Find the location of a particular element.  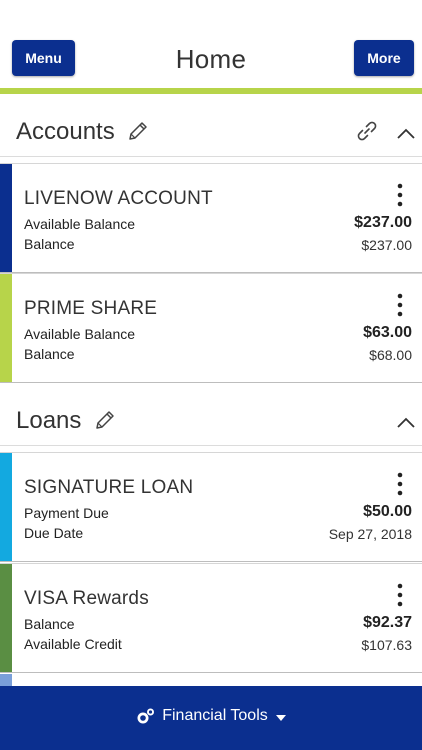

loan-name: SIGNATURE LOAN is located at coordinates (109, 487).